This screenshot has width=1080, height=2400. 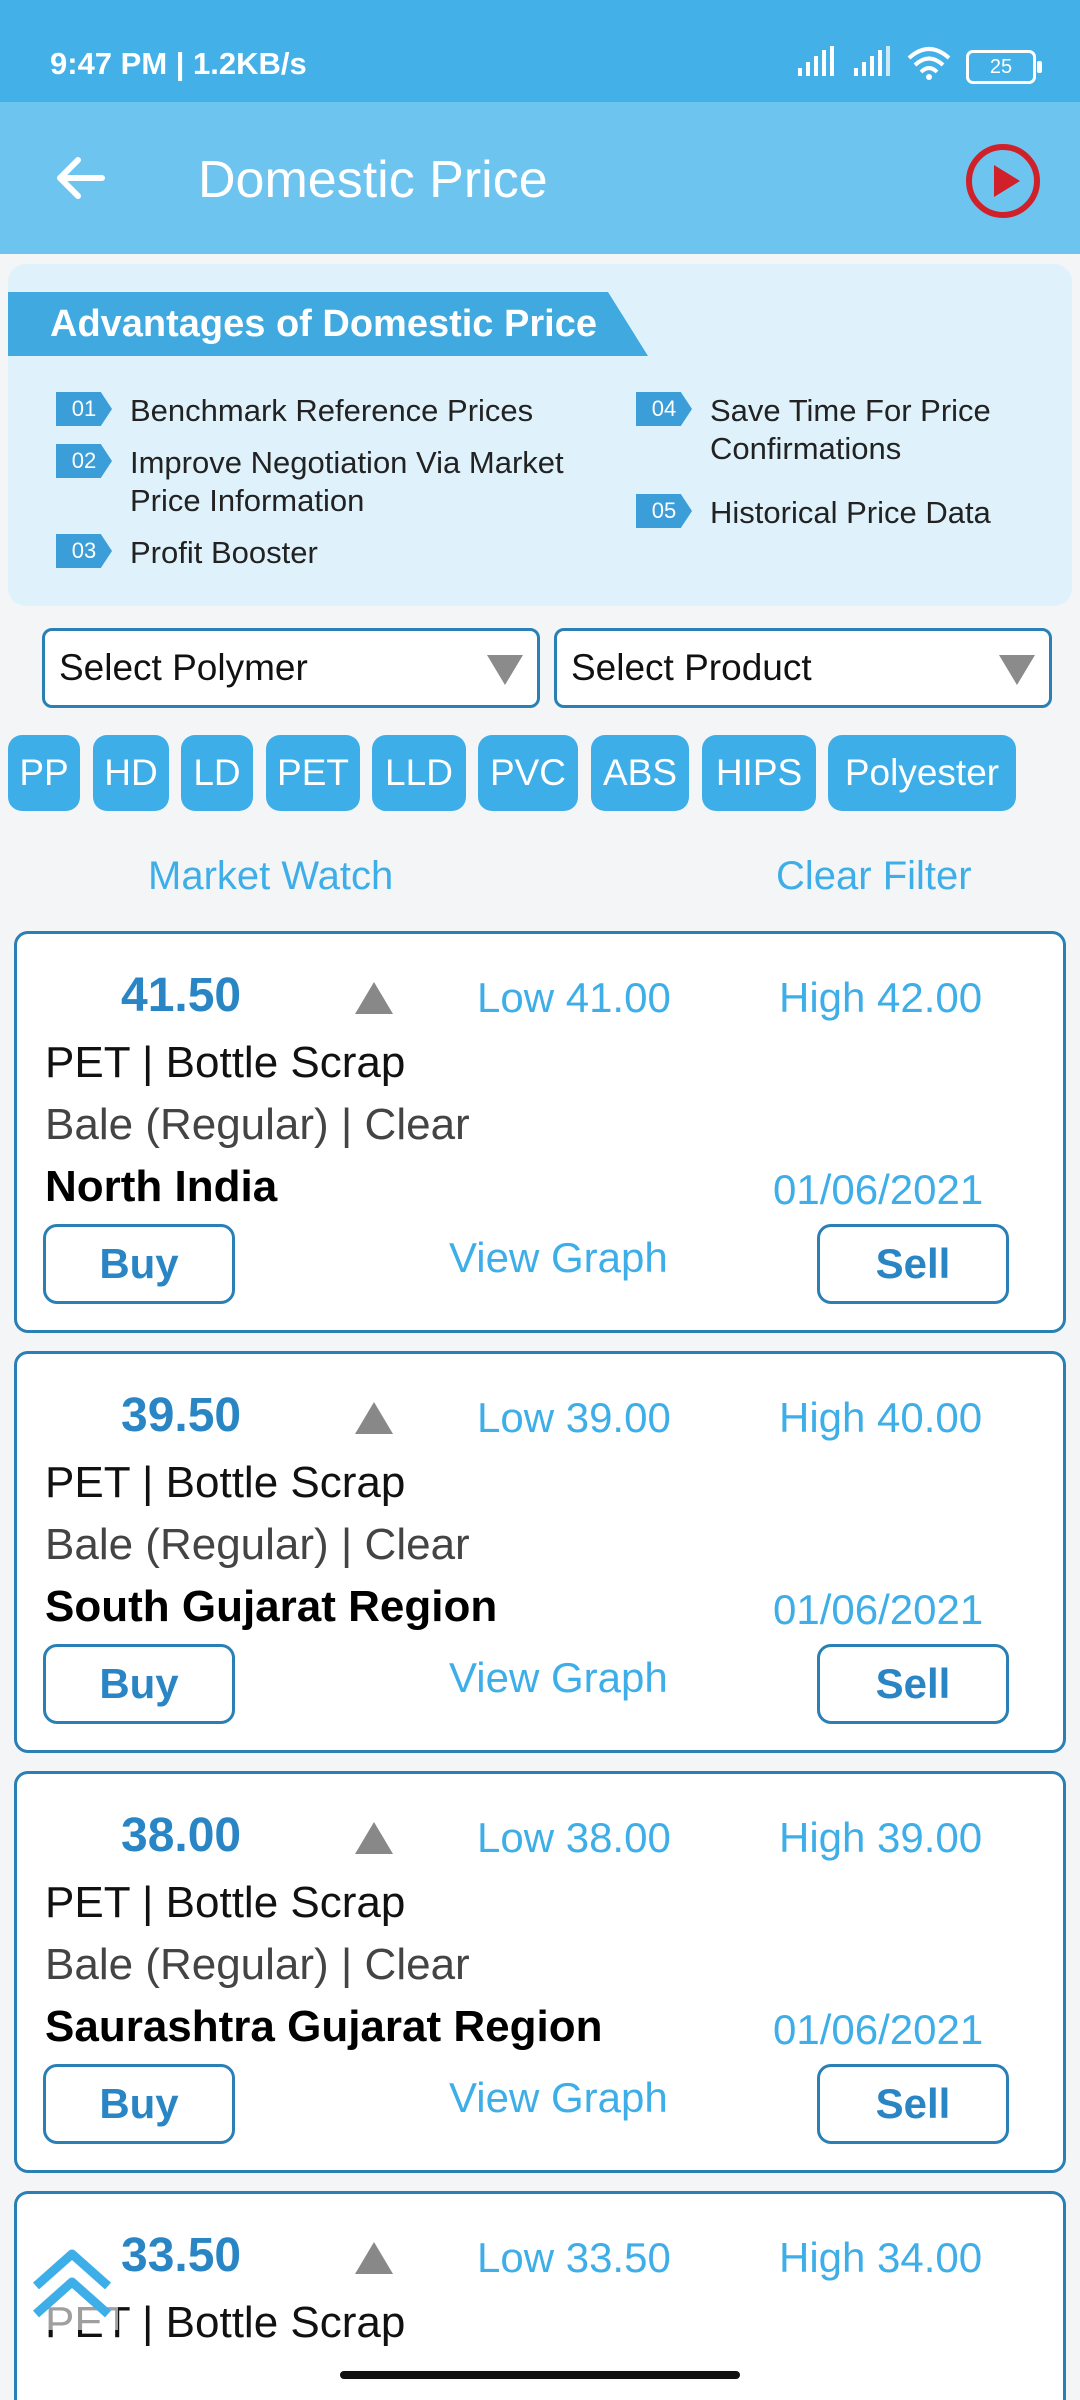 I want to click on low-price: Low 33.50, so click(x=574, y=2257).